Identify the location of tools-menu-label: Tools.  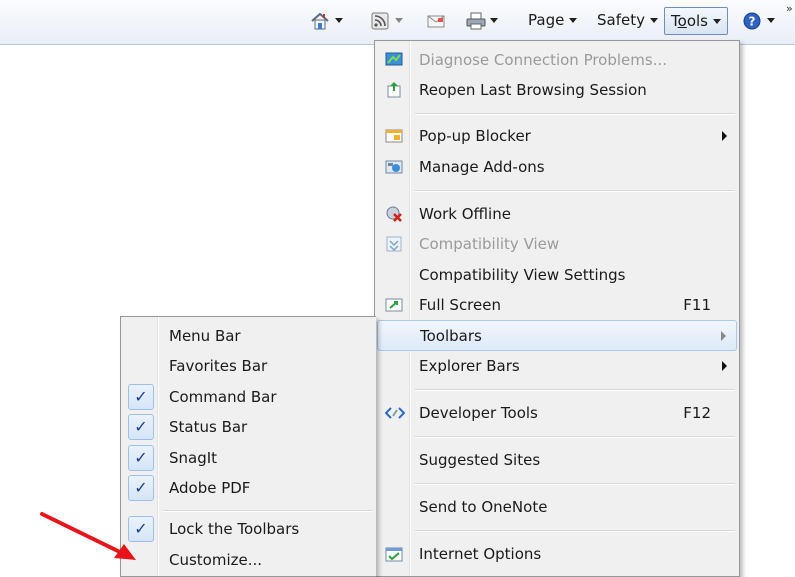
(689, 21).